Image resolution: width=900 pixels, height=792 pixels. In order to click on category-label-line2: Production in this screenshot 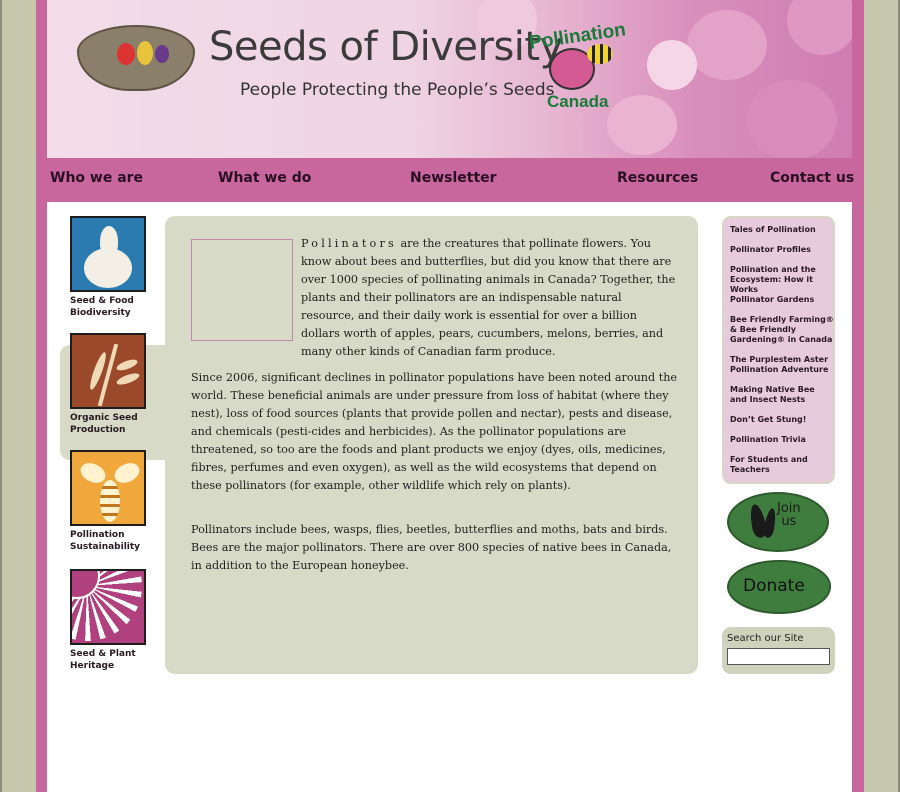, I will do `click(98, 430)`.